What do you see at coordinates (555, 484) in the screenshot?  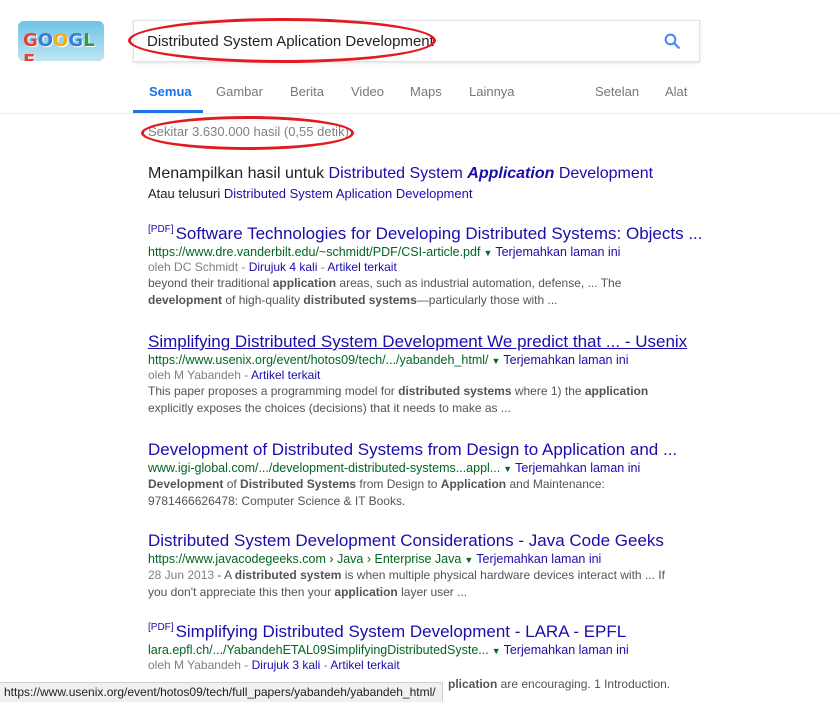 I see `snippet-text: and Maintenance:` at bounding box center [555, 484].